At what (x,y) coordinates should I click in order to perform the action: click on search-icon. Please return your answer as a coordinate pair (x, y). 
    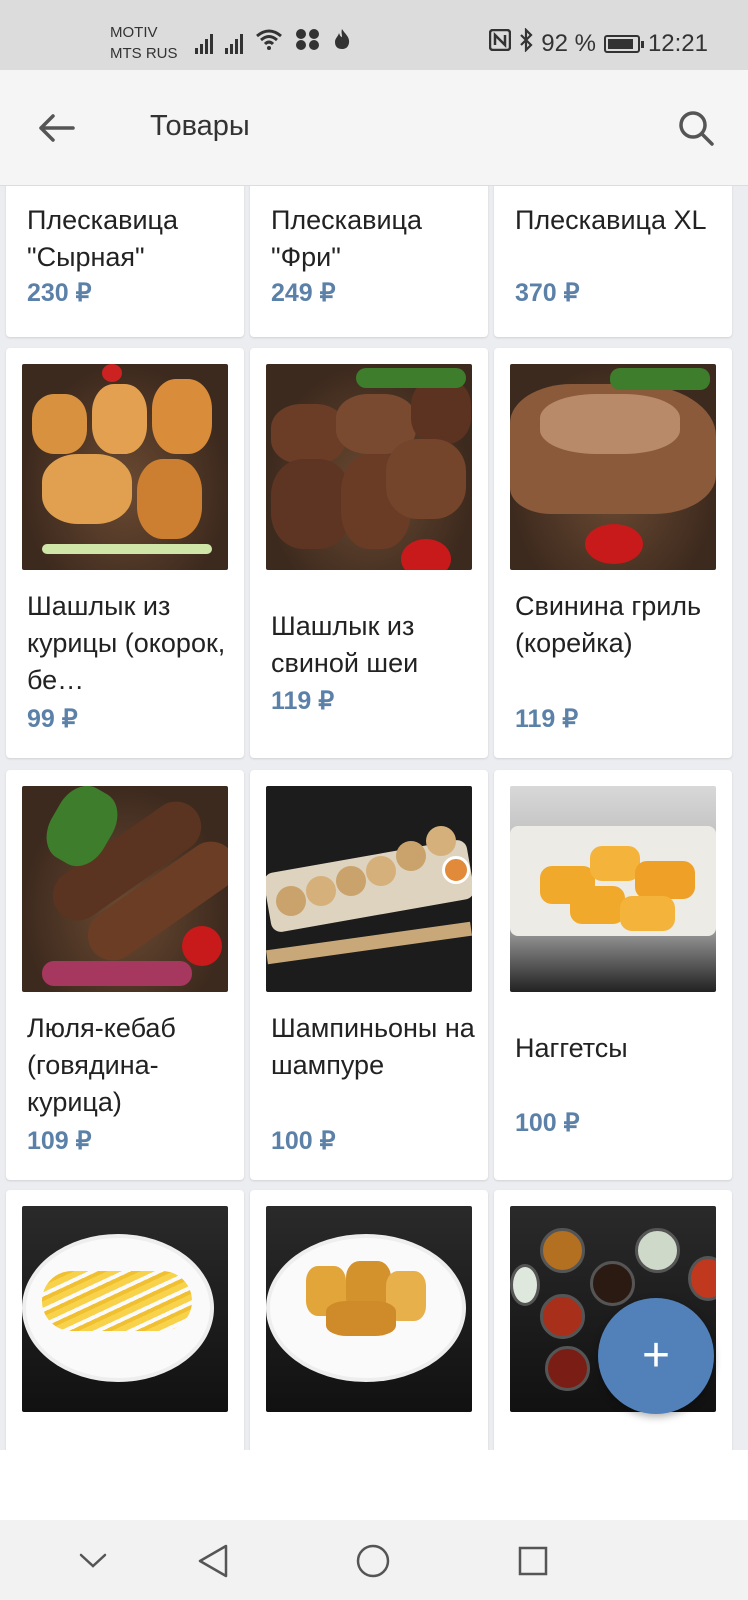
    Looking at the image, I should click on (696, 128).